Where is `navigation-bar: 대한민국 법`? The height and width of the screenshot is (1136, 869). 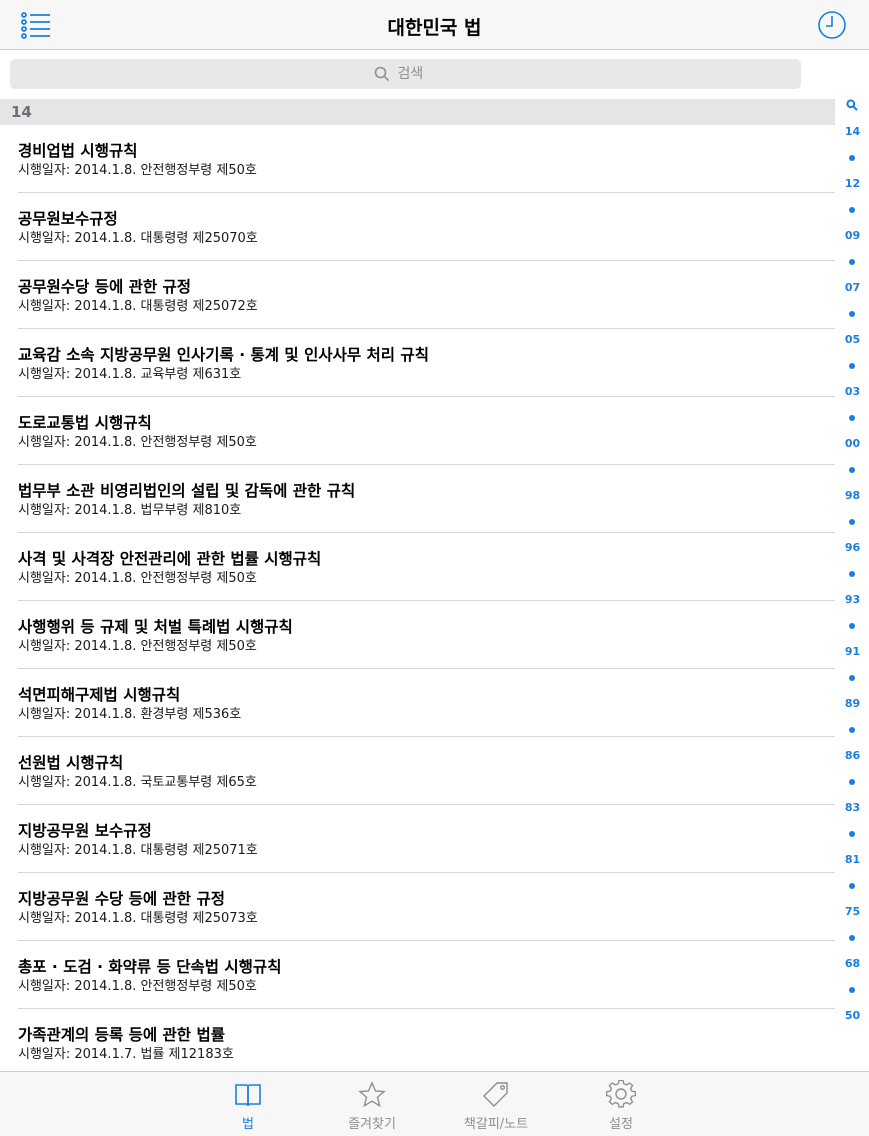
navigation-bar: 대한민국 법 is located at coordinates (434, 25).